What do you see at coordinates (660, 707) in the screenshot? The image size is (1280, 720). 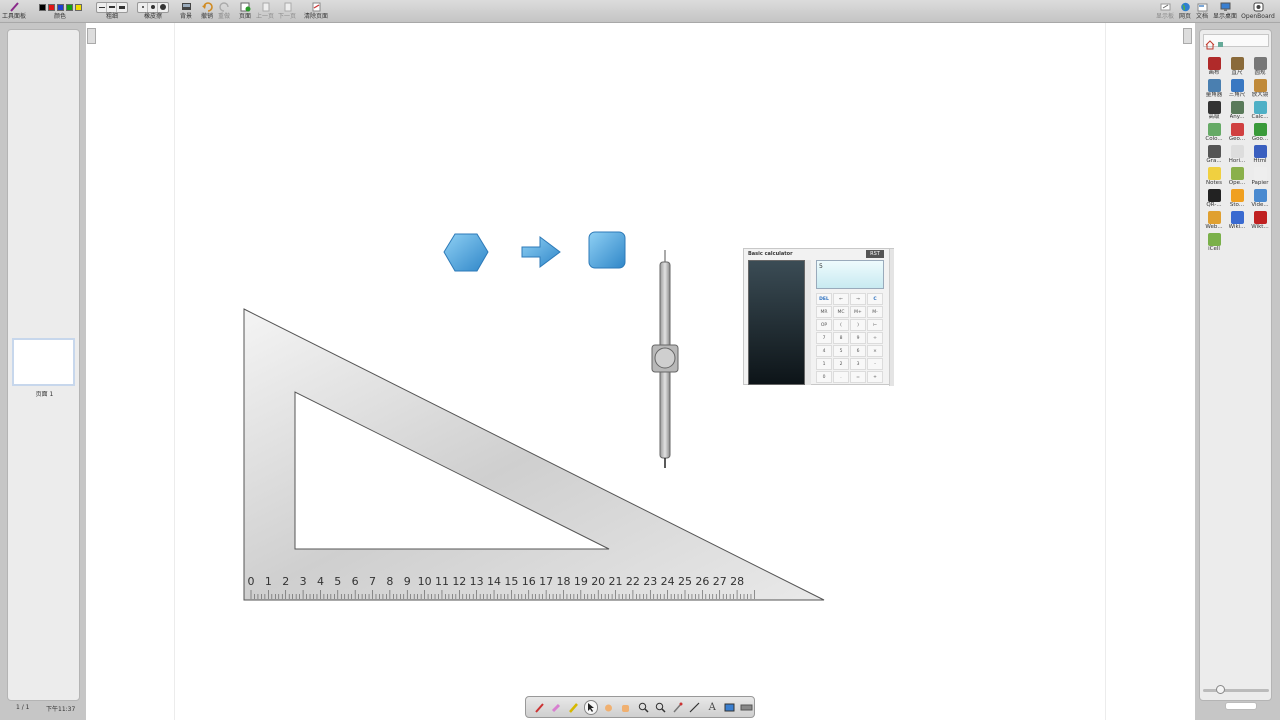 I see `zoom-out-icon` at bounding box center [660, 707].